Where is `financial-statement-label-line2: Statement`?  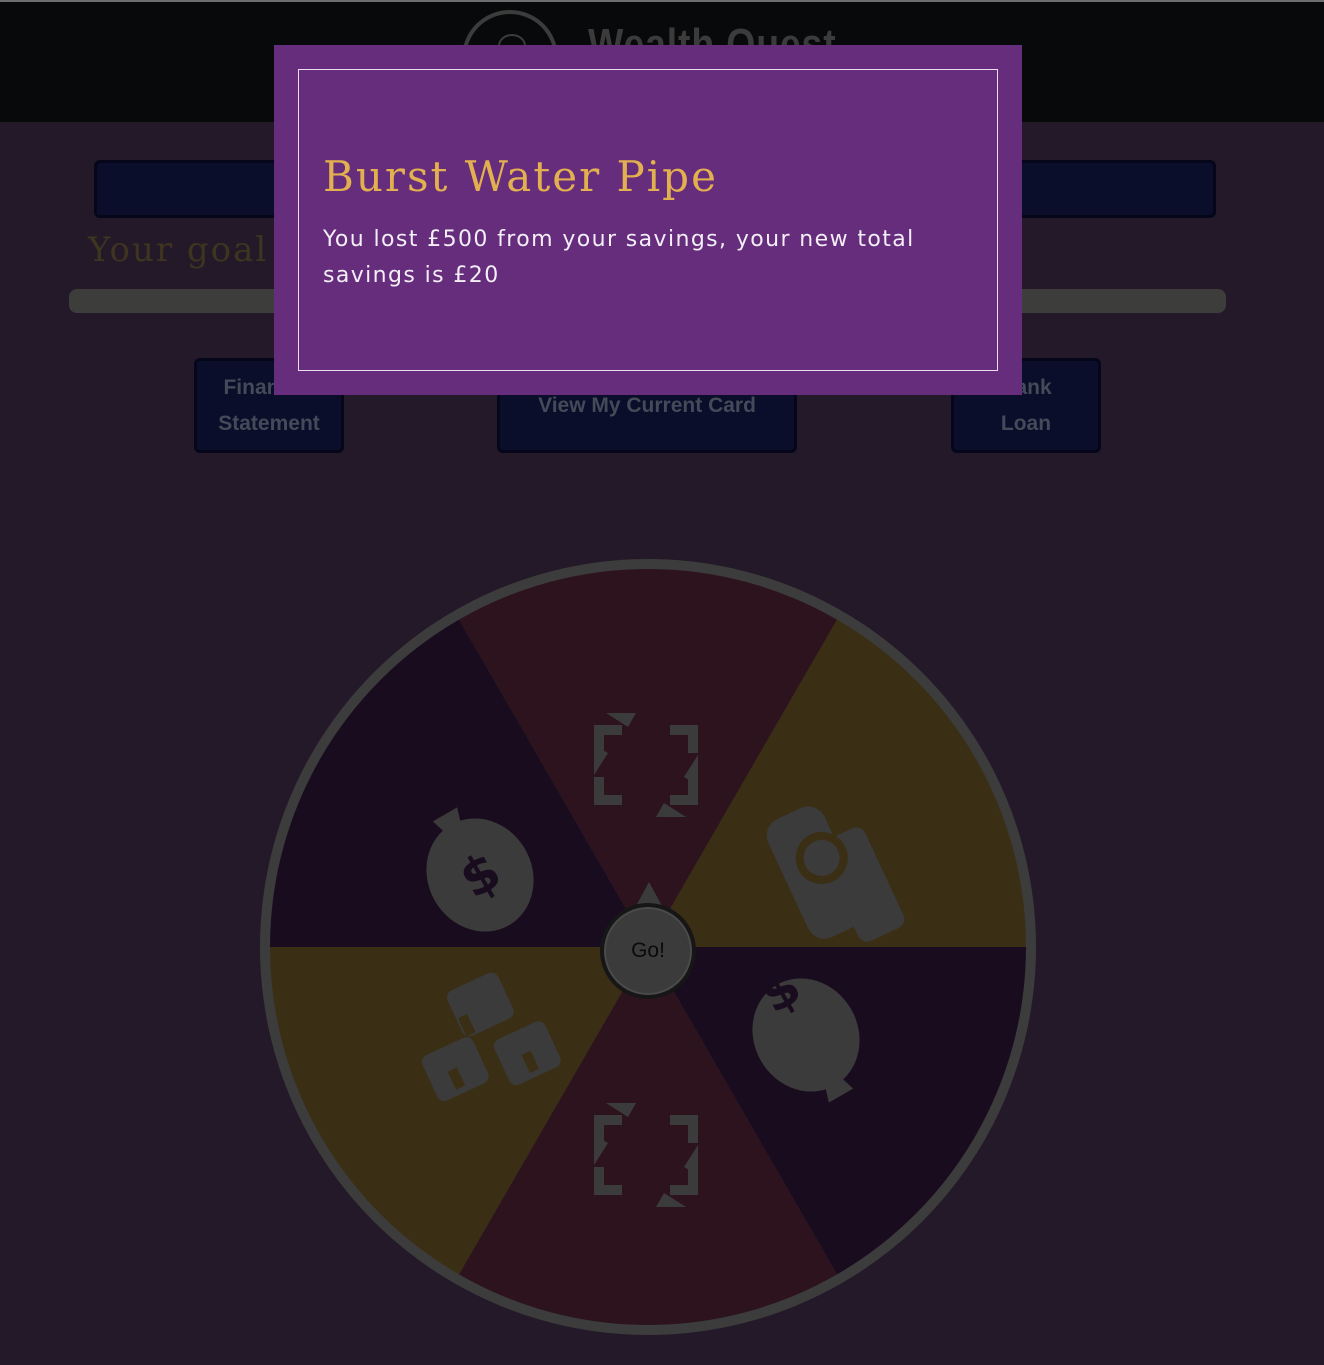 financial-statement-label-line2: Statement is located at coordinates (269, 423).